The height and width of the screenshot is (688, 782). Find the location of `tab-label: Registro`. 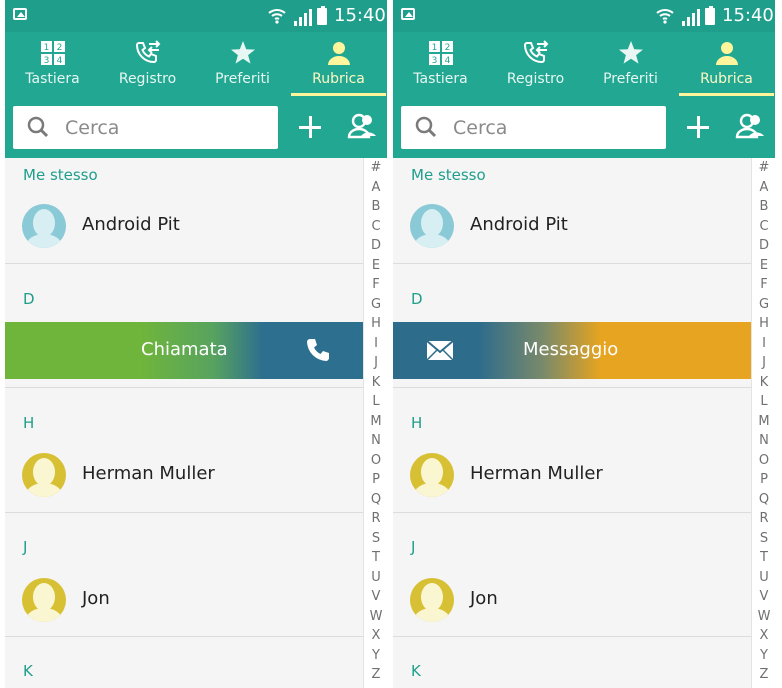

tab-label: Registro is located at coordinates (147, 79).